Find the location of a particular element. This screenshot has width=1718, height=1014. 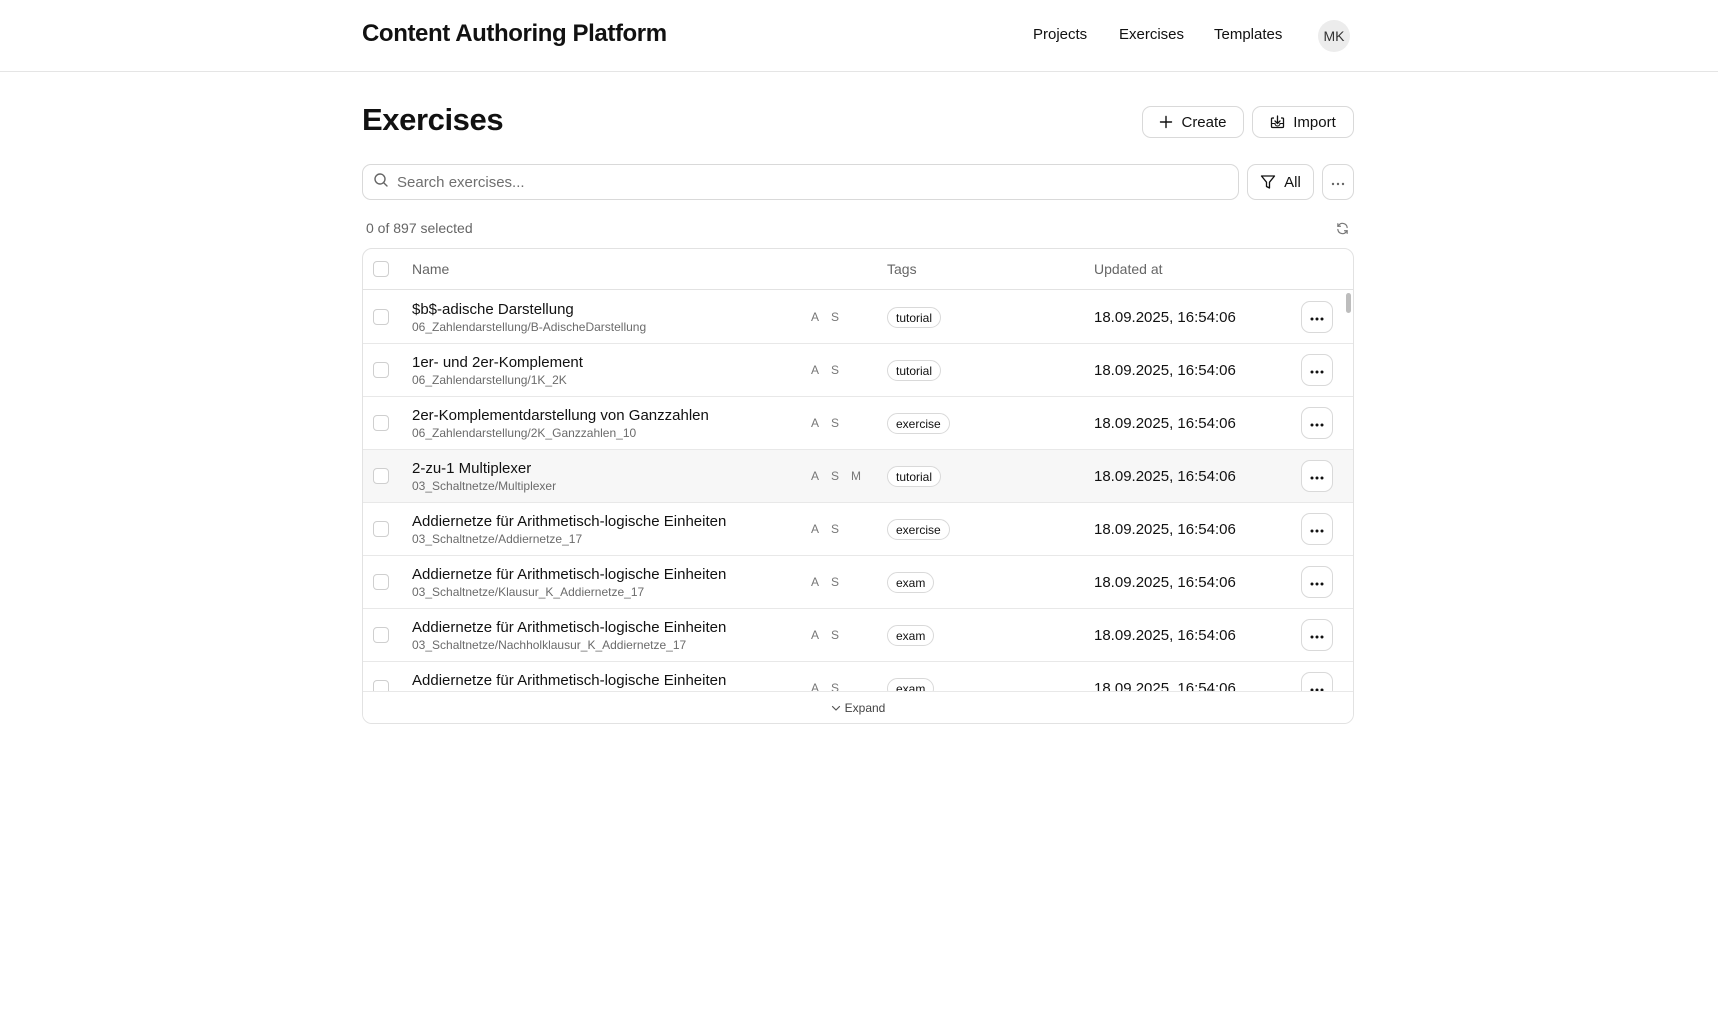

plus-icon is located at coordinates (1166, 122).